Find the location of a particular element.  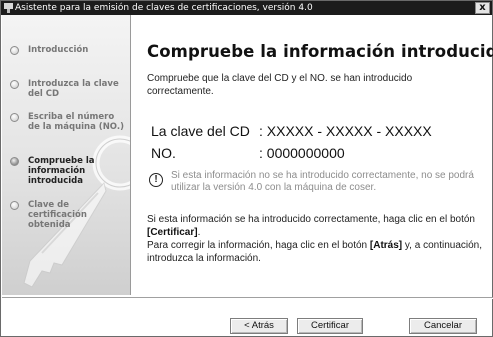

page-title: Compruebe la información introducida is located at coordinates (320, 51).